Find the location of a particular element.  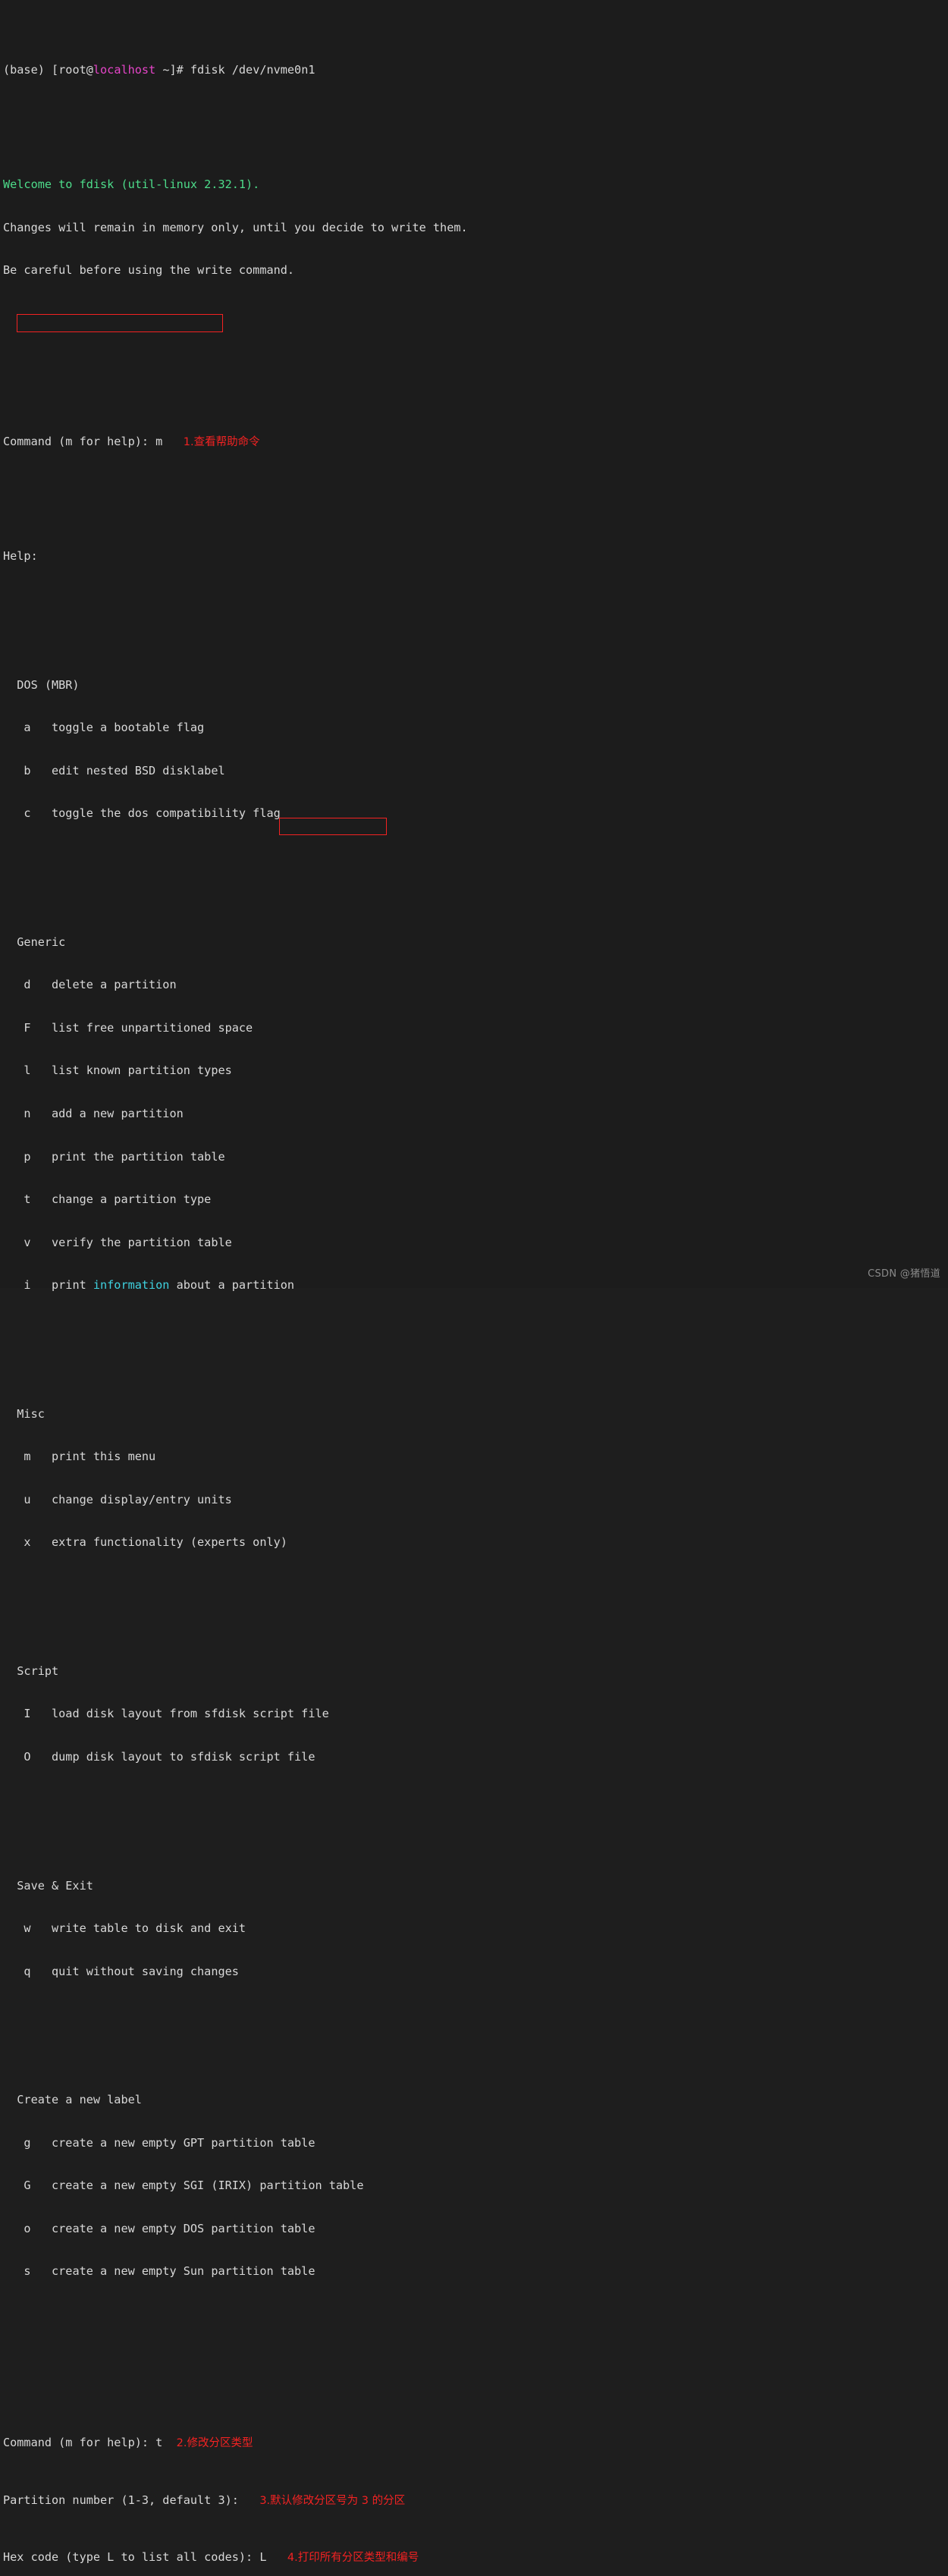

help-entry-w: w write table to disk and exit is located at coordinates (475, 1928).